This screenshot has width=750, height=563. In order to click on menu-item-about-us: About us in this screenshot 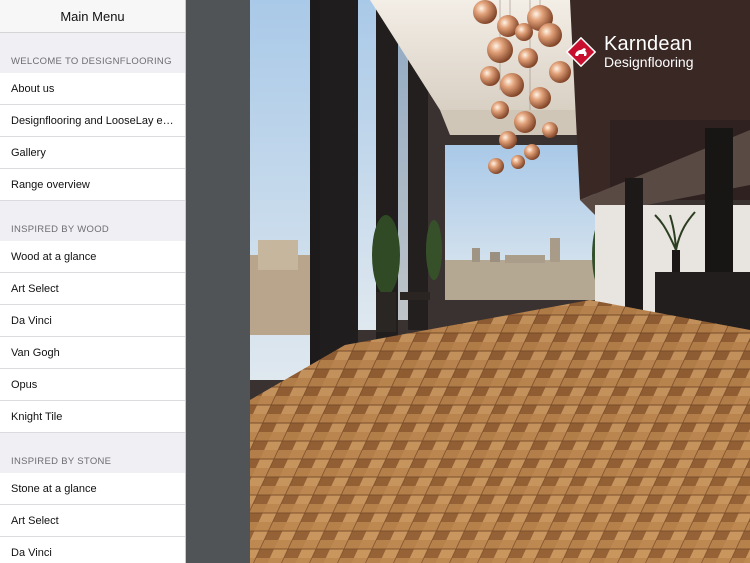, I will do `click(92, 89)`.